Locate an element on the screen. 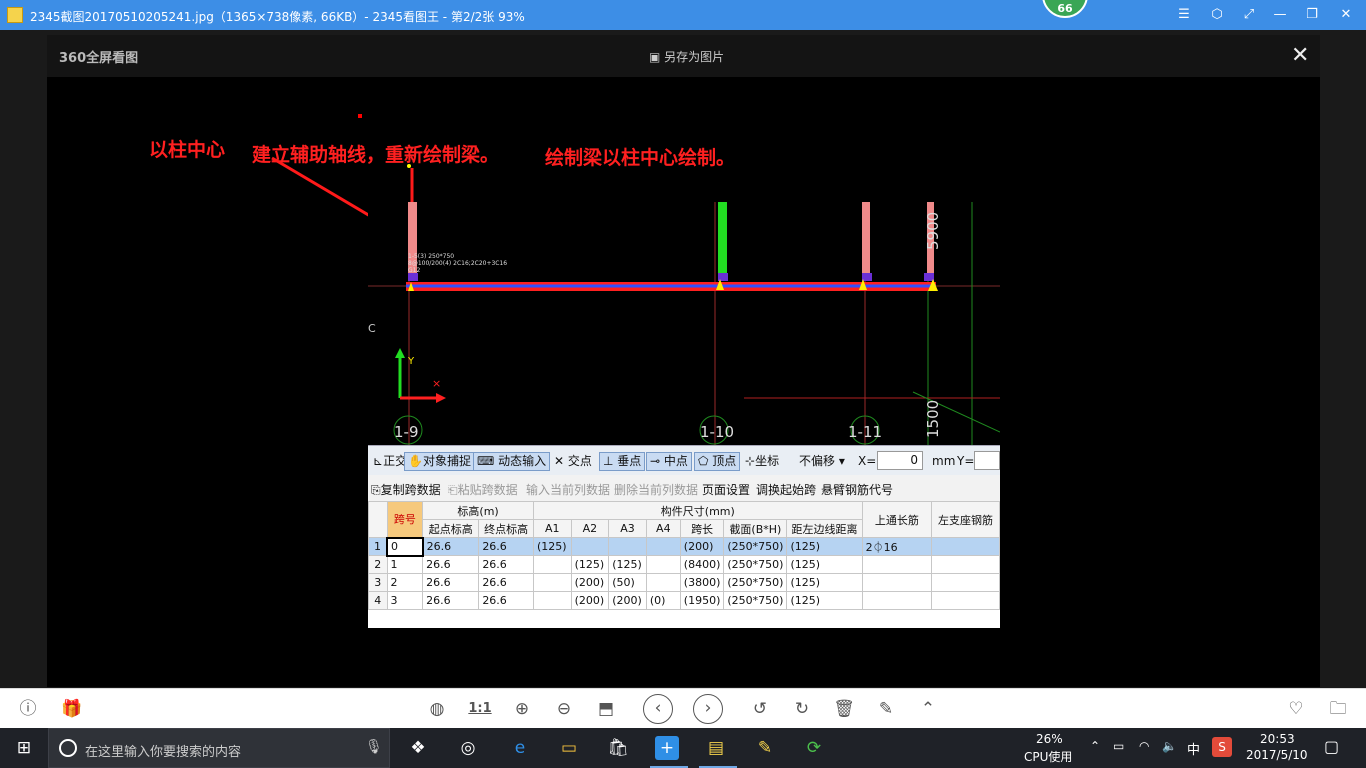  notes-app-icon: ✎ is located at coordinates (765, 748).